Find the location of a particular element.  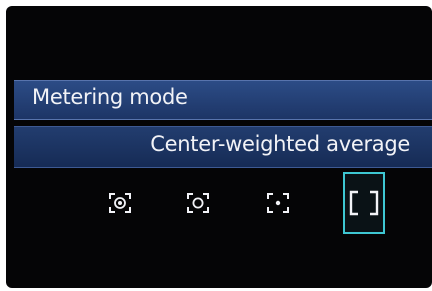

spot-metering-icon is located at coordinates (278, 203).